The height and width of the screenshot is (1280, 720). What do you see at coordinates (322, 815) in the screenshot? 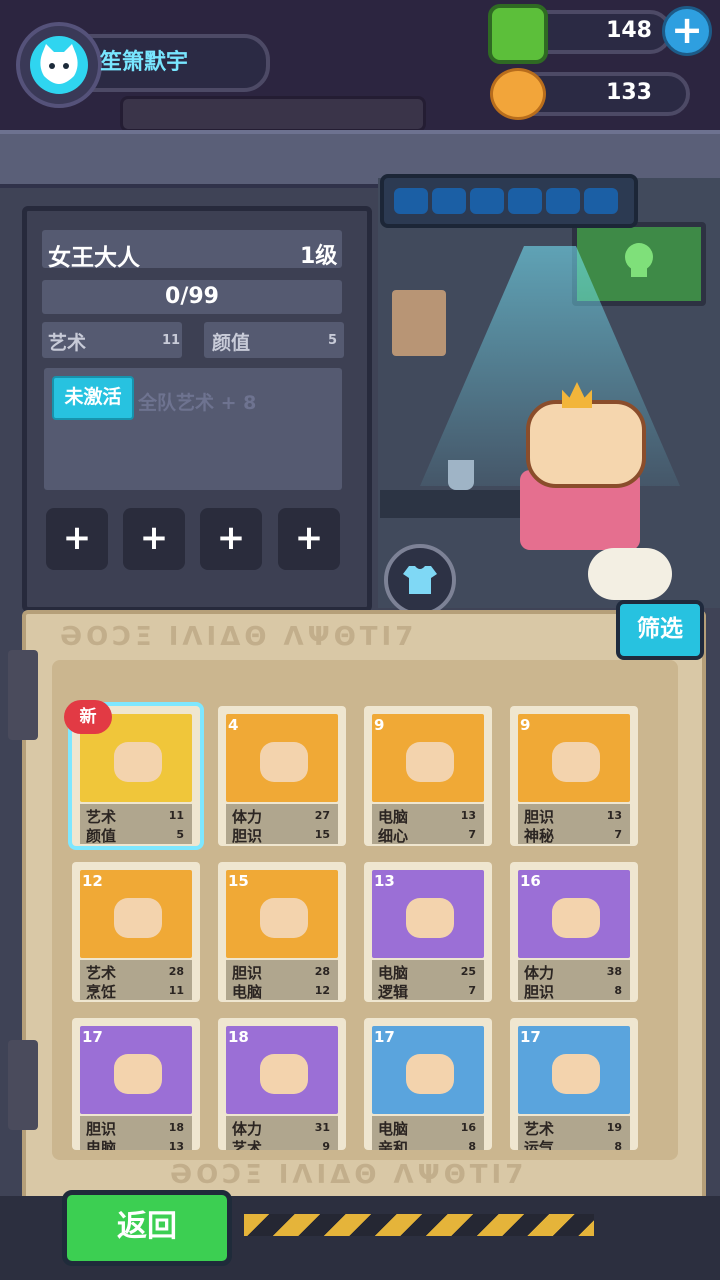
I see `card-stat1-value: 27` at bounding box center [322, 815].